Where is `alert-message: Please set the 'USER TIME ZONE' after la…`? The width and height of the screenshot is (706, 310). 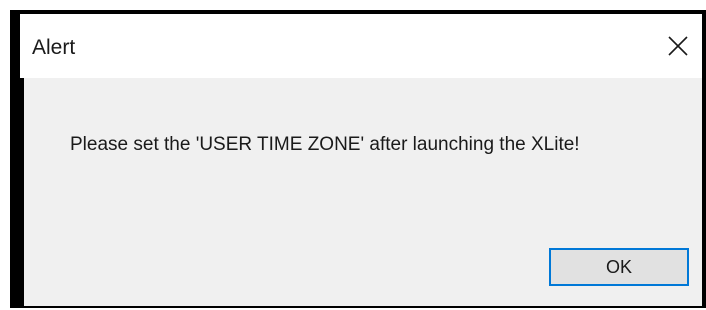 alert-message: Please set the 'USER TIME ZONE' after la… is located at coordinates (325, 144).